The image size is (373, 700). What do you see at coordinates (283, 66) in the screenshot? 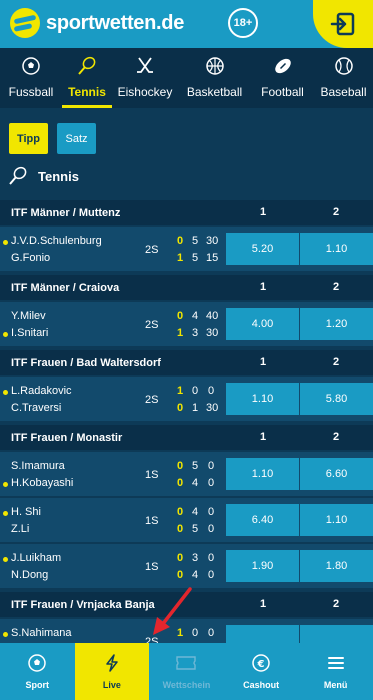
I see `american-football-icon` at bounding box center [283, 66].